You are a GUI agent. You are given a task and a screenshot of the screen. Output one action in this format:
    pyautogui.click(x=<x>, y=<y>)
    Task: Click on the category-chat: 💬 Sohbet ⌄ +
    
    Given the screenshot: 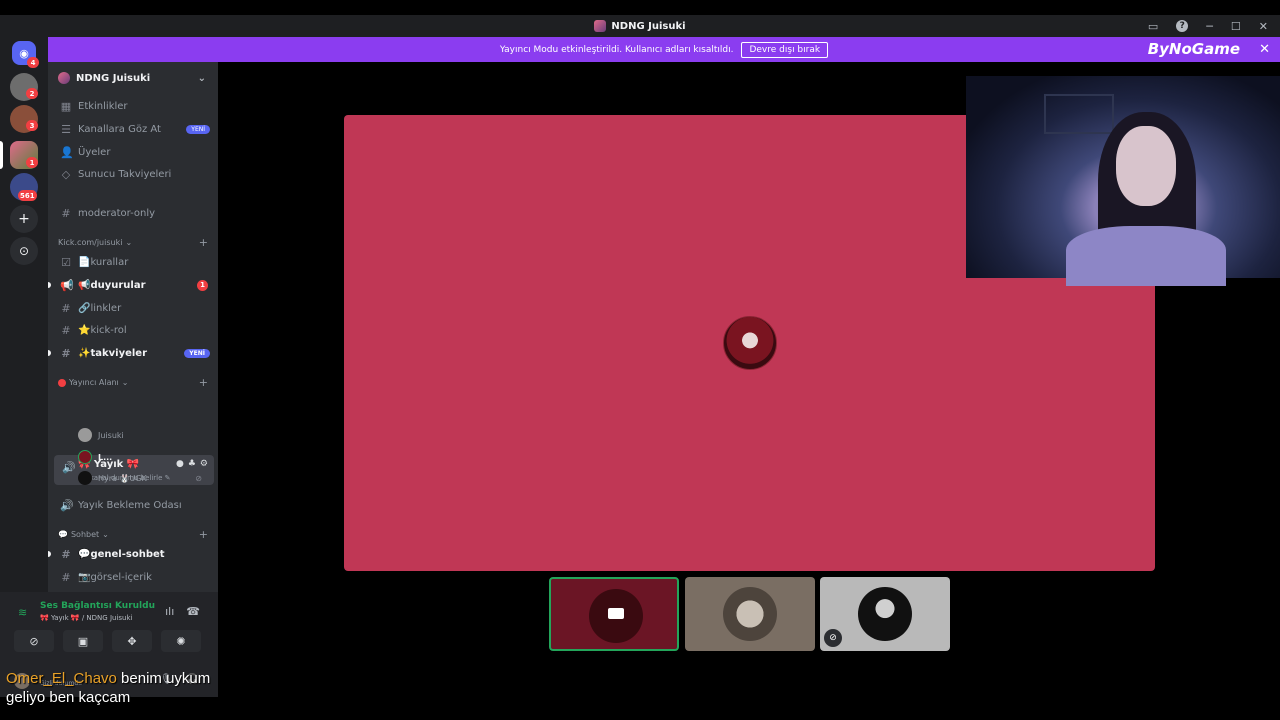 What is the action you would take?
    pyautogui.click(x=133, y=534)
    